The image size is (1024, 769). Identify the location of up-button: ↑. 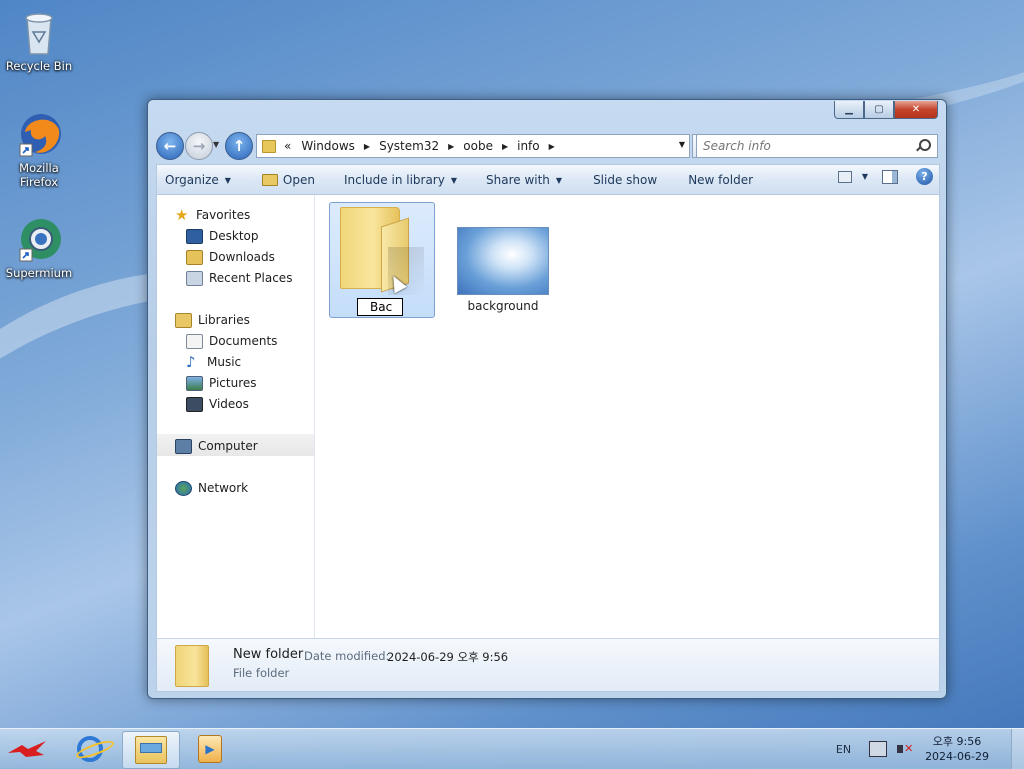
(239, 146).